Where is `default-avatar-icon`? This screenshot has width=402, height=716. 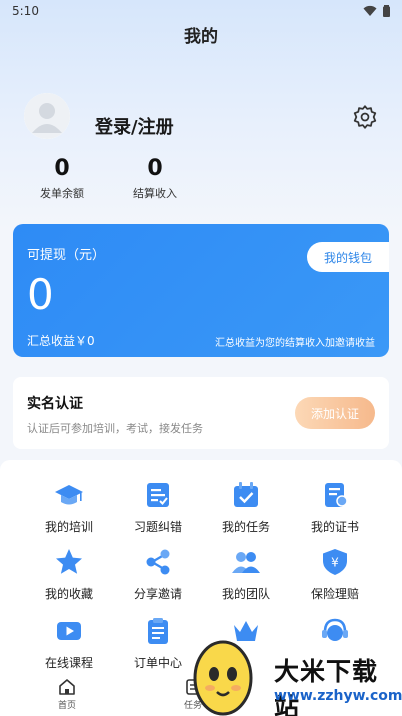
default-avatar-icon is located at coordinates (47, 116).